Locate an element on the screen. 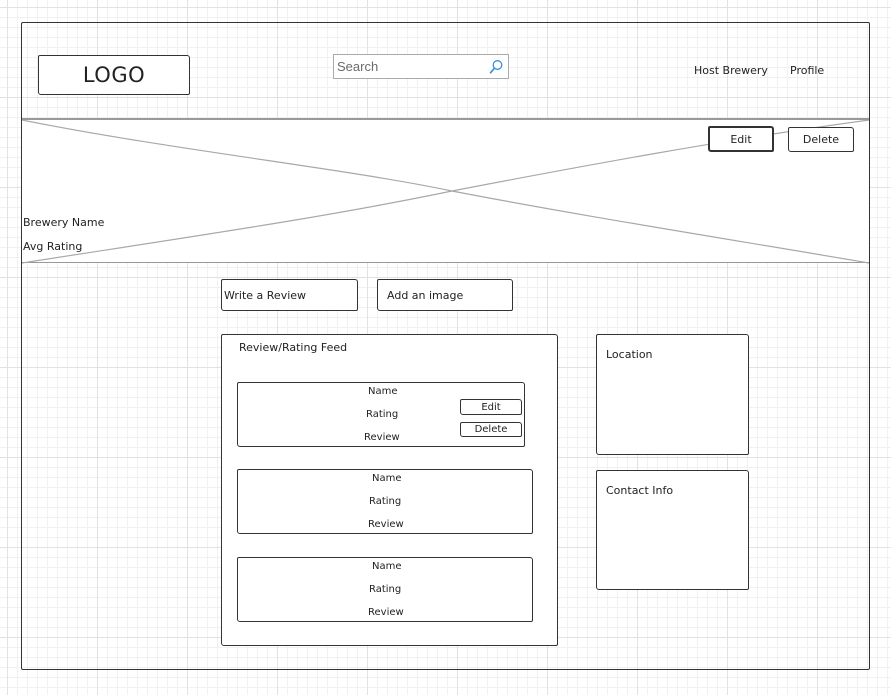  edit-brewery-button: Edit is located at coordinates (741, 139).